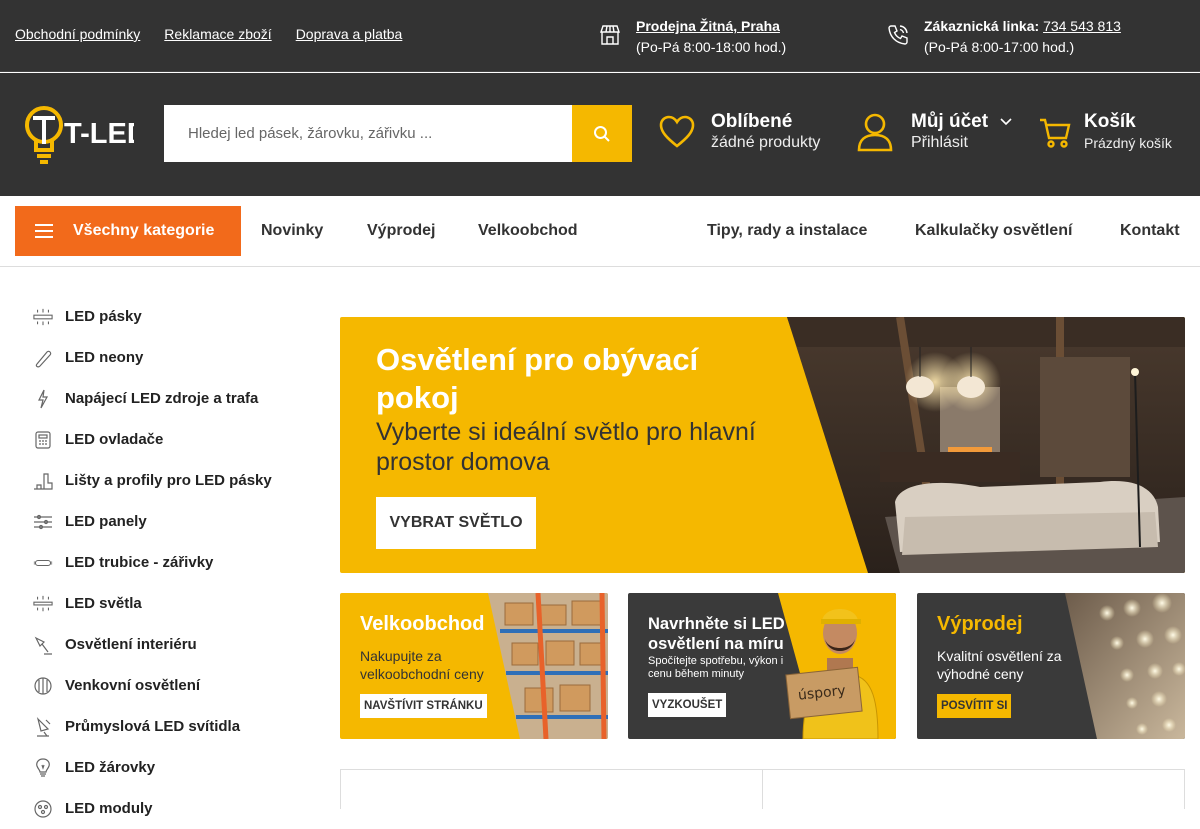 Image resolution: width=1200 pixels, height=829 pixels. Describe the element at coordinates (422, 665) in the screenshot. I see `wholesale-text: Nakupujte za velkoobchodní ceny` at that location.